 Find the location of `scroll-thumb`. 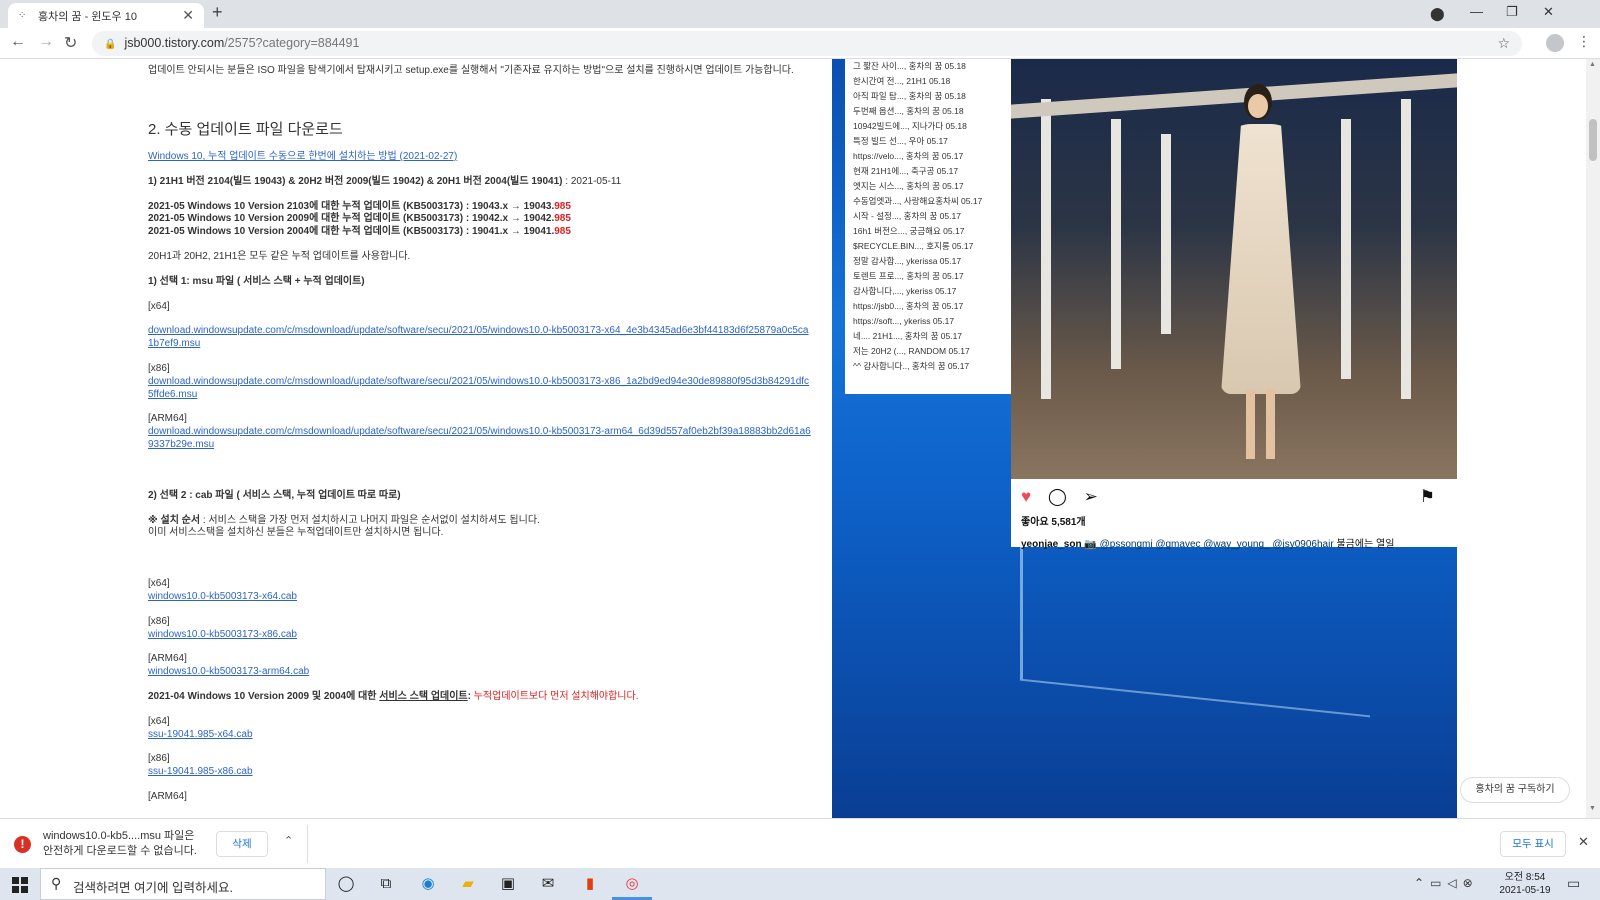

scroll-thumb is located at coordinates (1593, 140).